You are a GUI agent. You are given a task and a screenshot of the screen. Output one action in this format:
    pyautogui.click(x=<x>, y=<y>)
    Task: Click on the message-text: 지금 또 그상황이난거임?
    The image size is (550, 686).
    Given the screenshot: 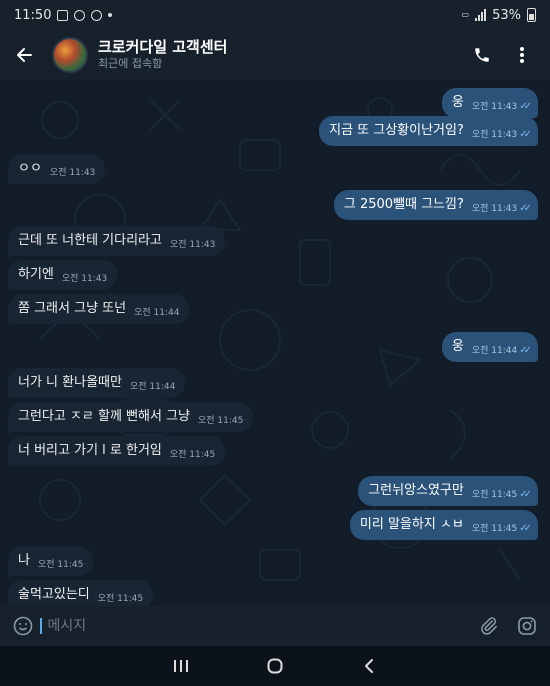 What is the action you would take?
    pyautogui.click(x=396, y=130)
    